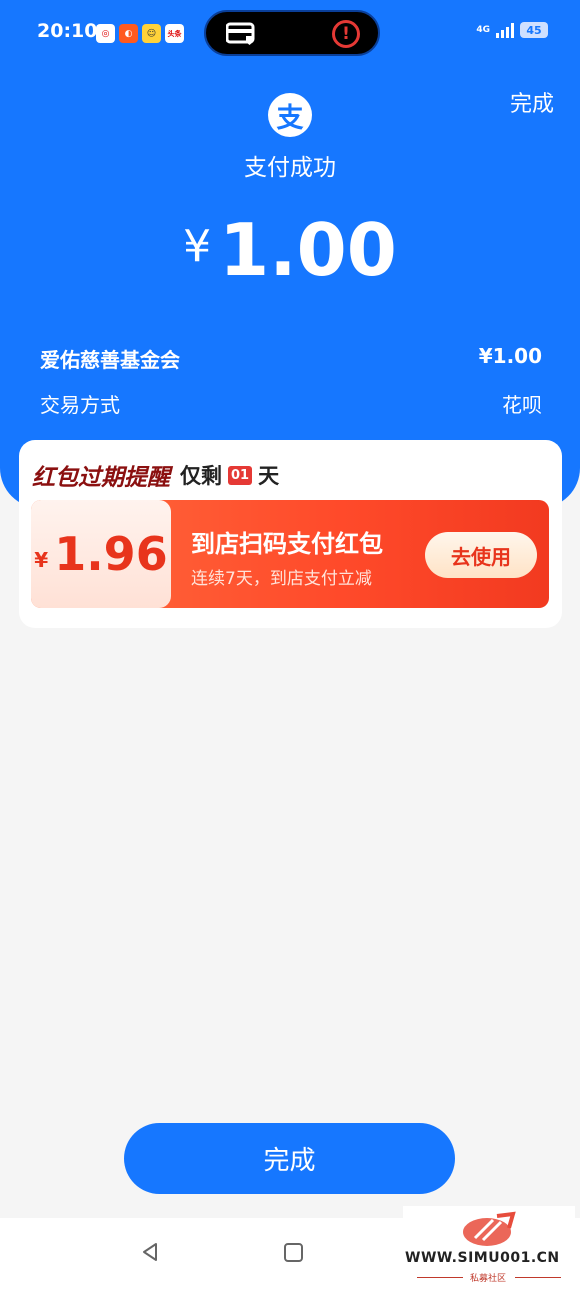  Describe the element at coordinates (308, 250) in the screenshot. I see `amount-value: 1.00` at that location.